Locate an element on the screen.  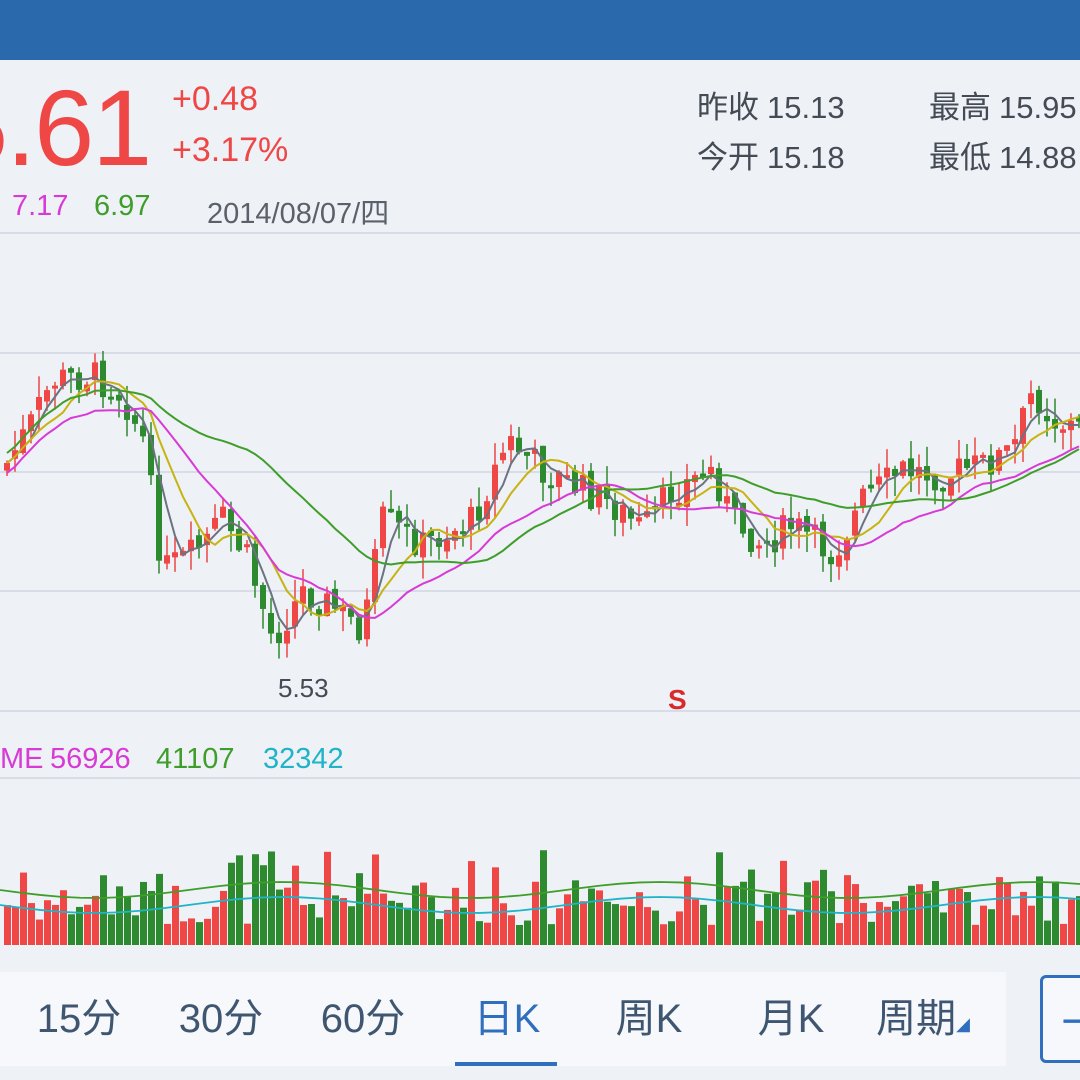
zoom-out-button: − is located at coordinates (1060, 1019).